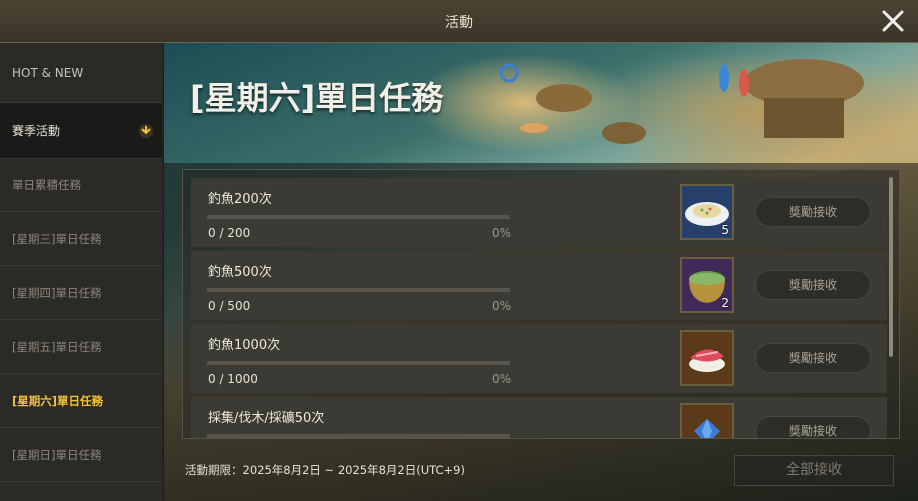 The image size is (918, 501). I want to click on tuna-sushi-icon, so click(707, 360).